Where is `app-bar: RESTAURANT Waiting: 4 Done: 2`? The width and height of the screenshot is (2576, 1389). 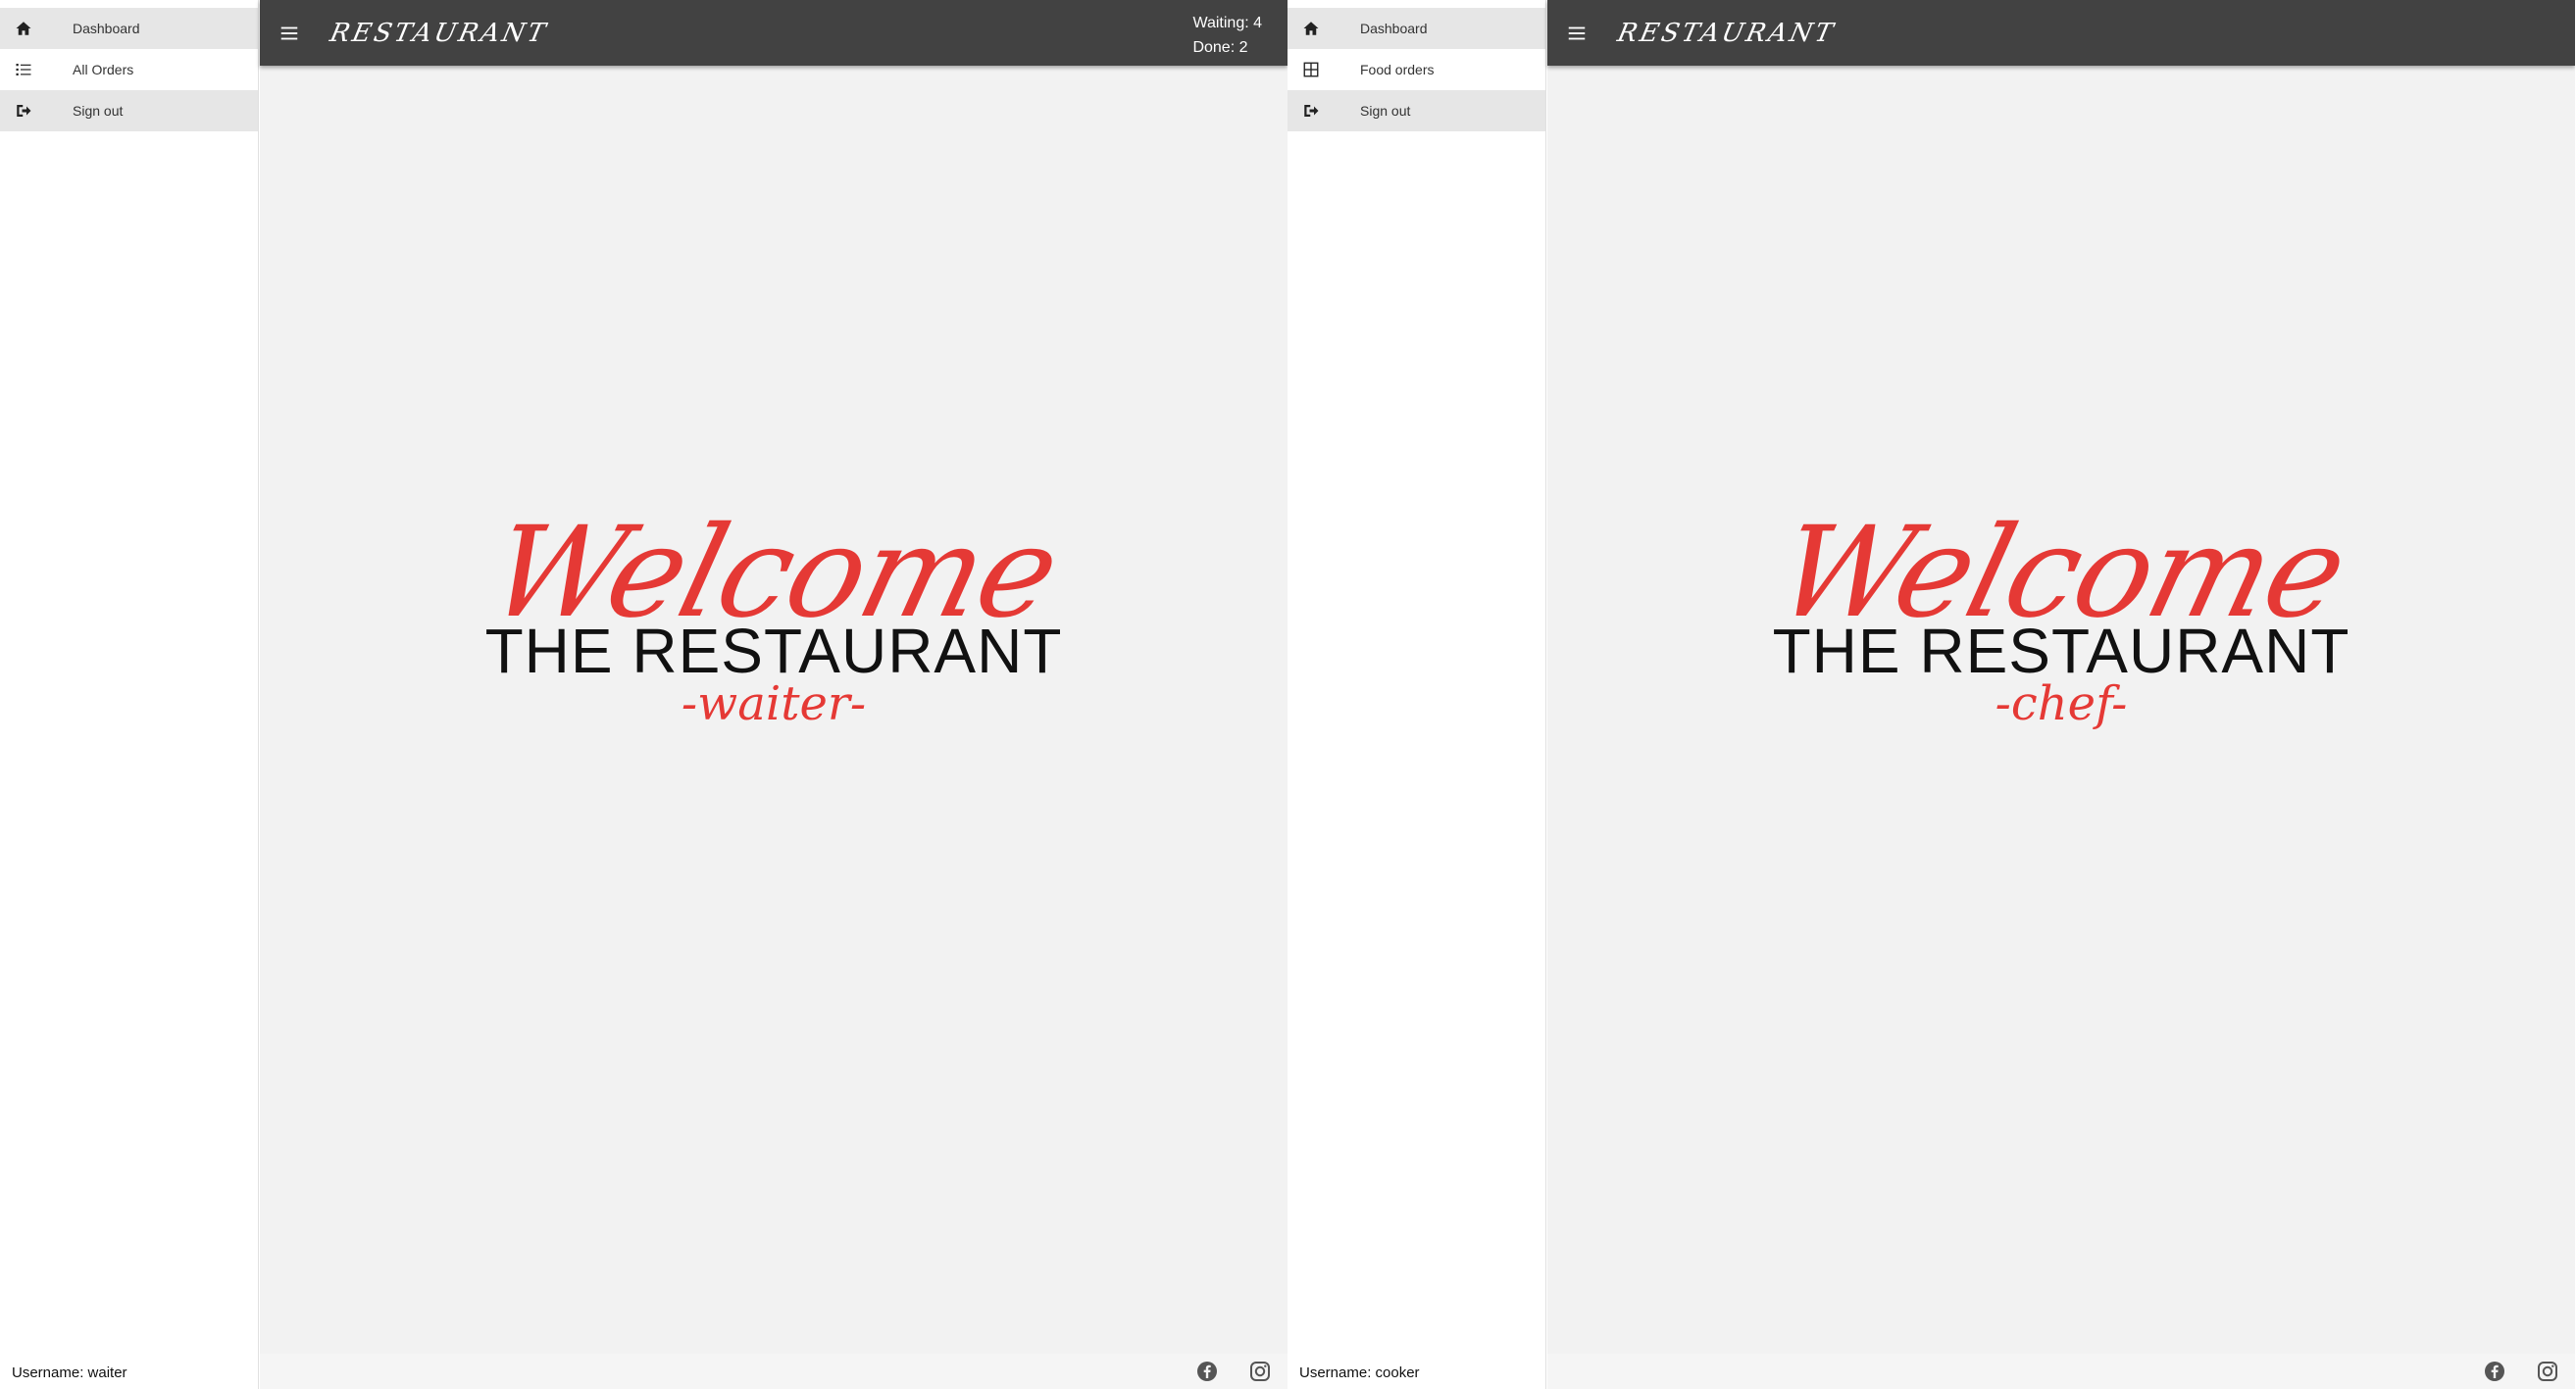
app-bar: RESTAURANT Waiting: 4 Done: 2 is located at coordinates (774, 33).